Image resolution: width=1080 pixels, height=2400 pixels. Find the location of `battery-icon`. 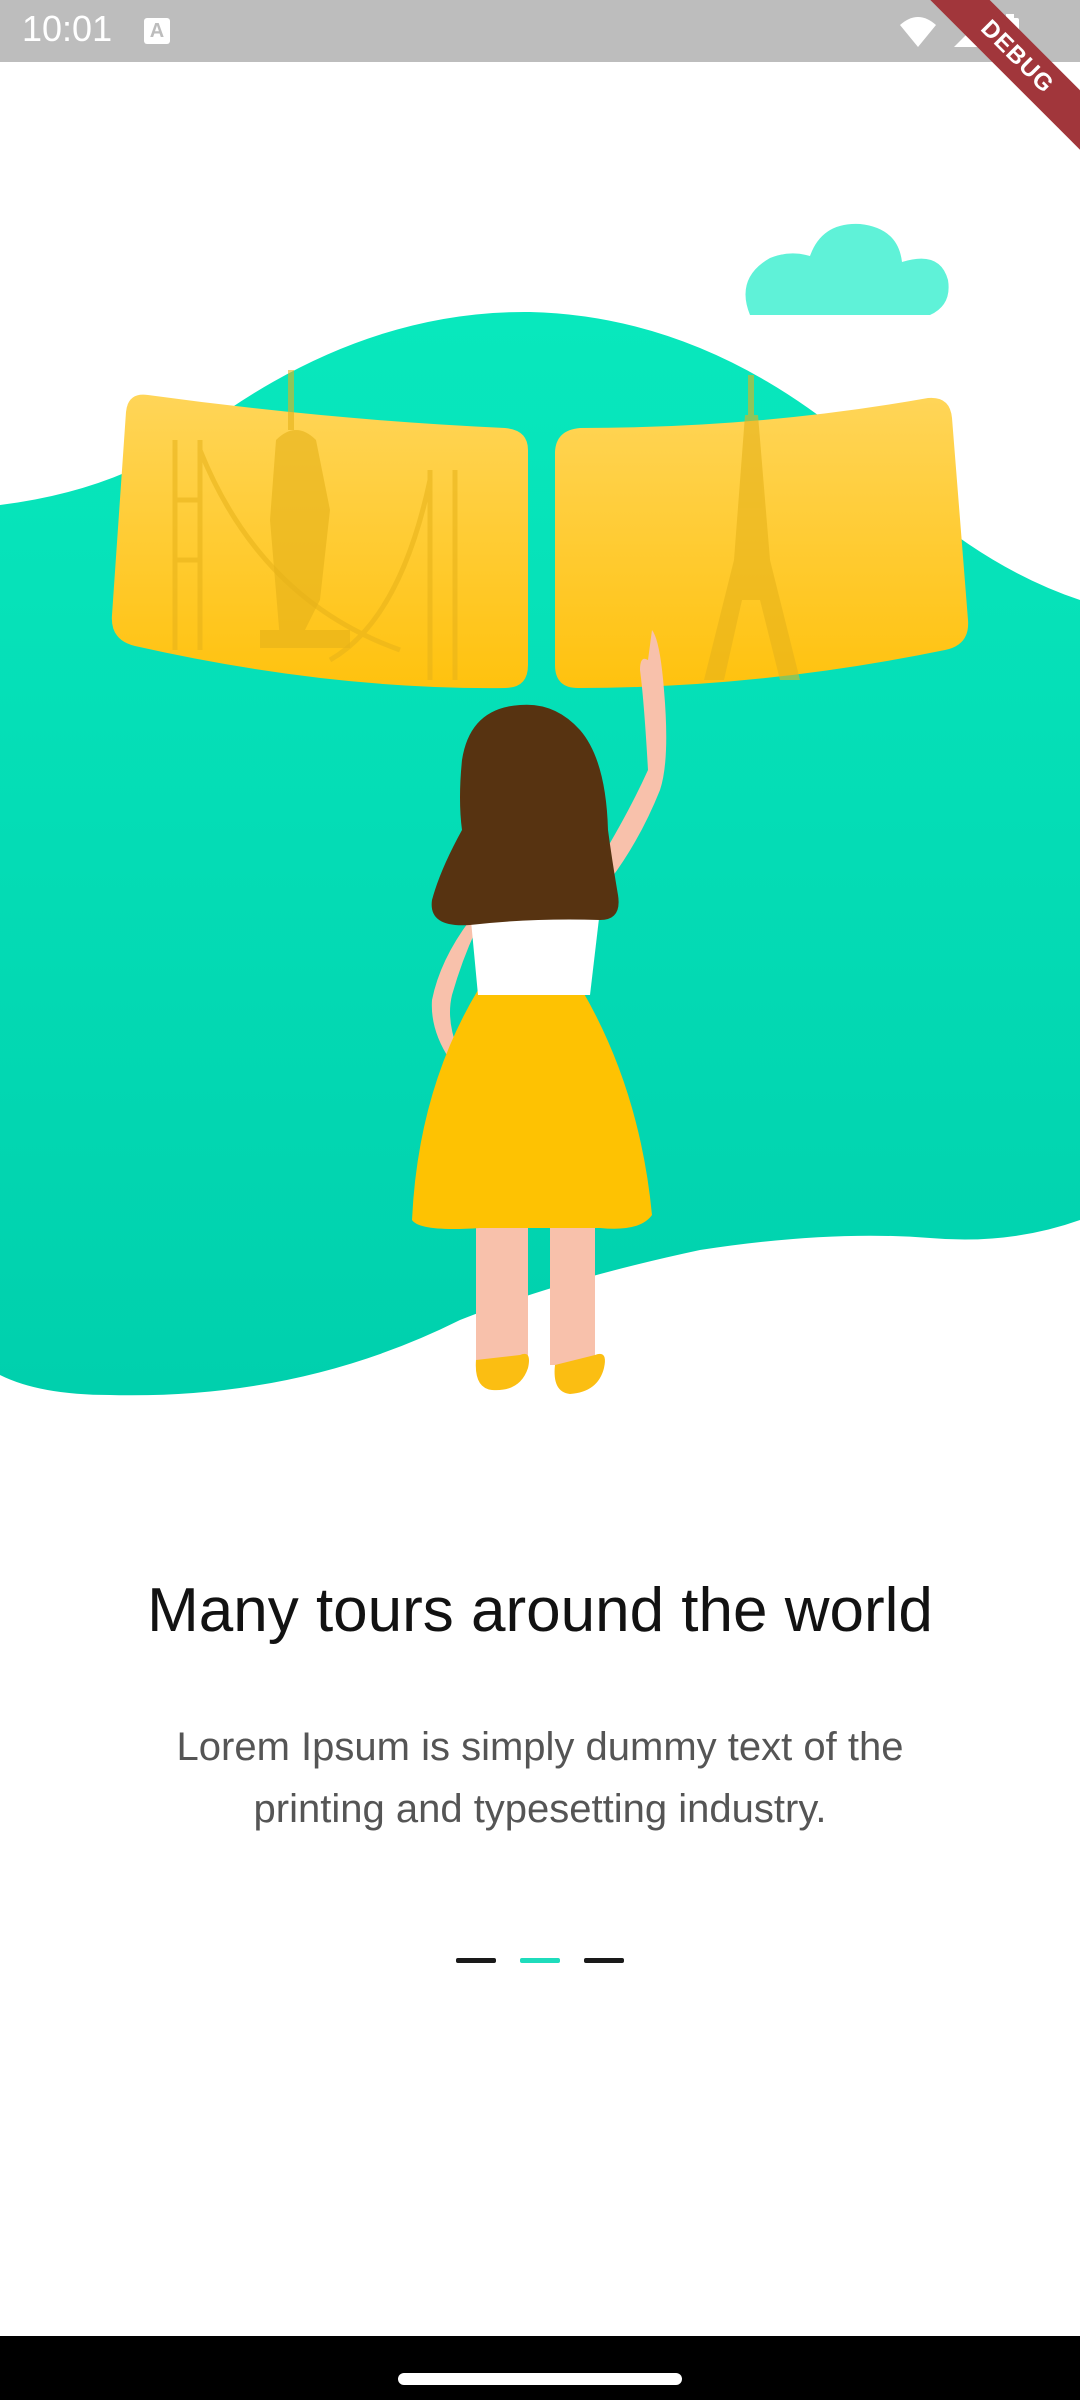

battery-icon is located at coordinates (1010, 32).